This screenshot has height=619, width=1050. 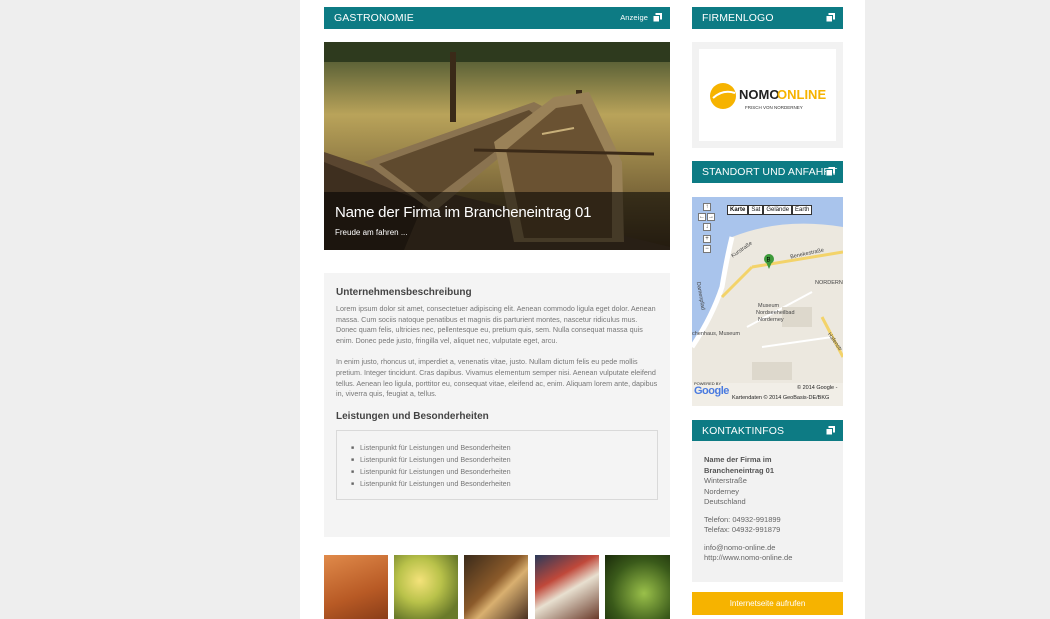 What do you see at coordinates (769, 261) in the screenshot?
I see `map-marker: B` at bounding box center [769, 261].